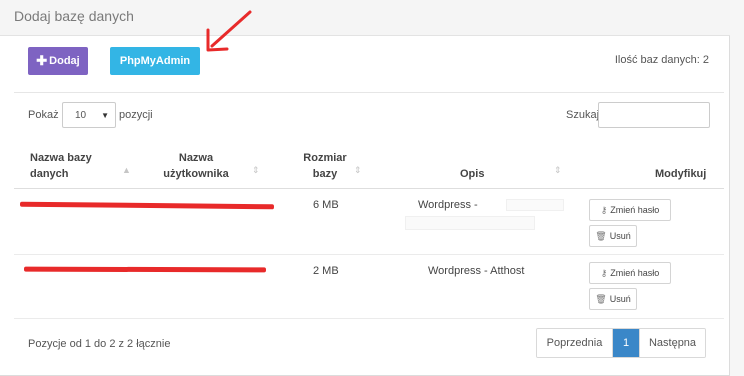  Describe the element at coordinates (105, 115) in the screenshot. I see `caret-down-icon: ▼` at that location.